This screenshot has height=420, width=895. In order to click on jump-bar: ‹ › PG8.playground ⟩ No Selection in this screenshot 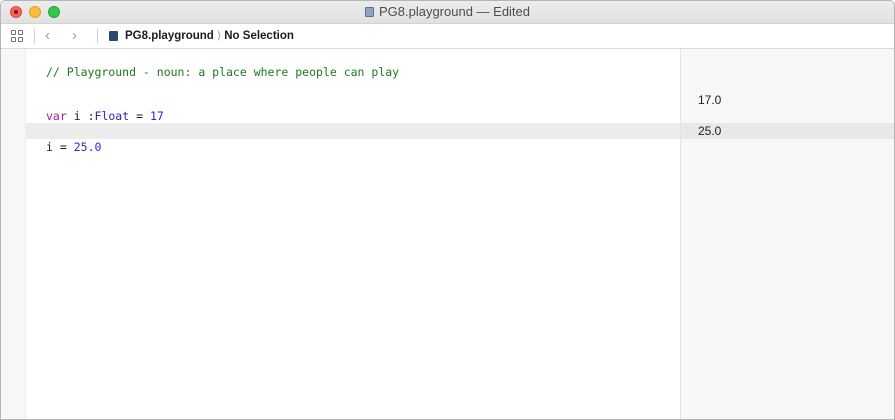, I will do `click(447, 36)`.